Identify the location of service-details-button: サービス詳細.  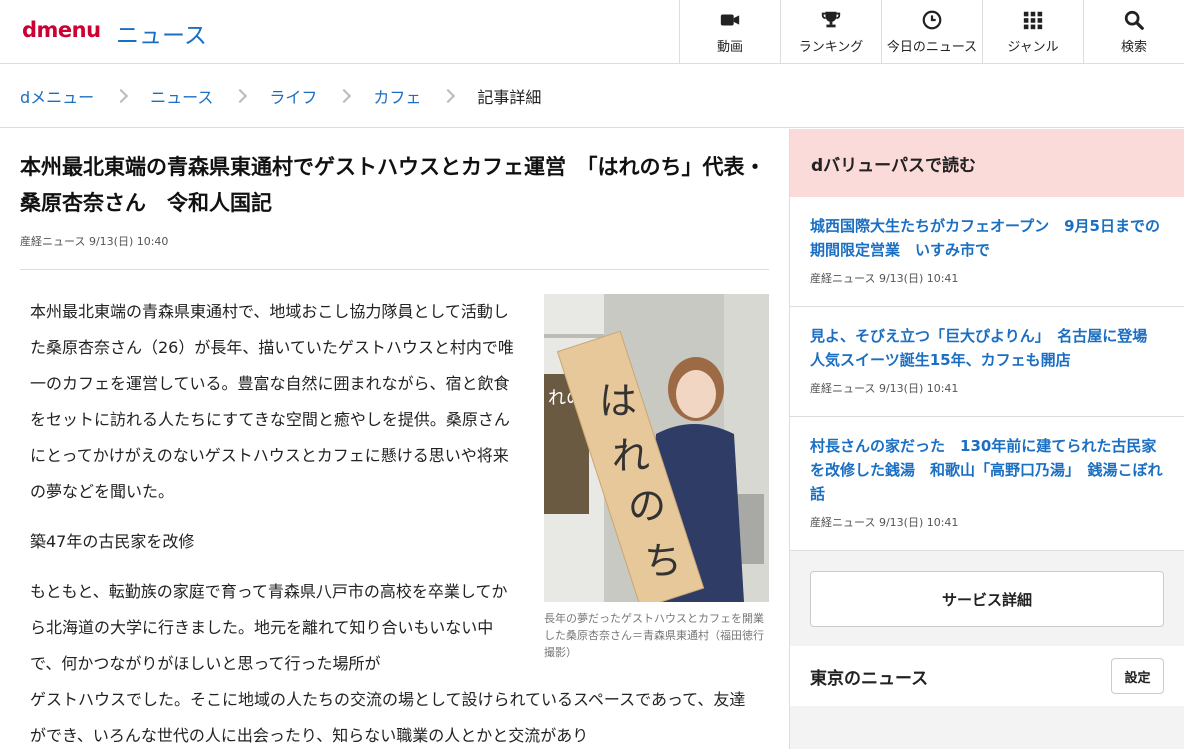
(987, 599).